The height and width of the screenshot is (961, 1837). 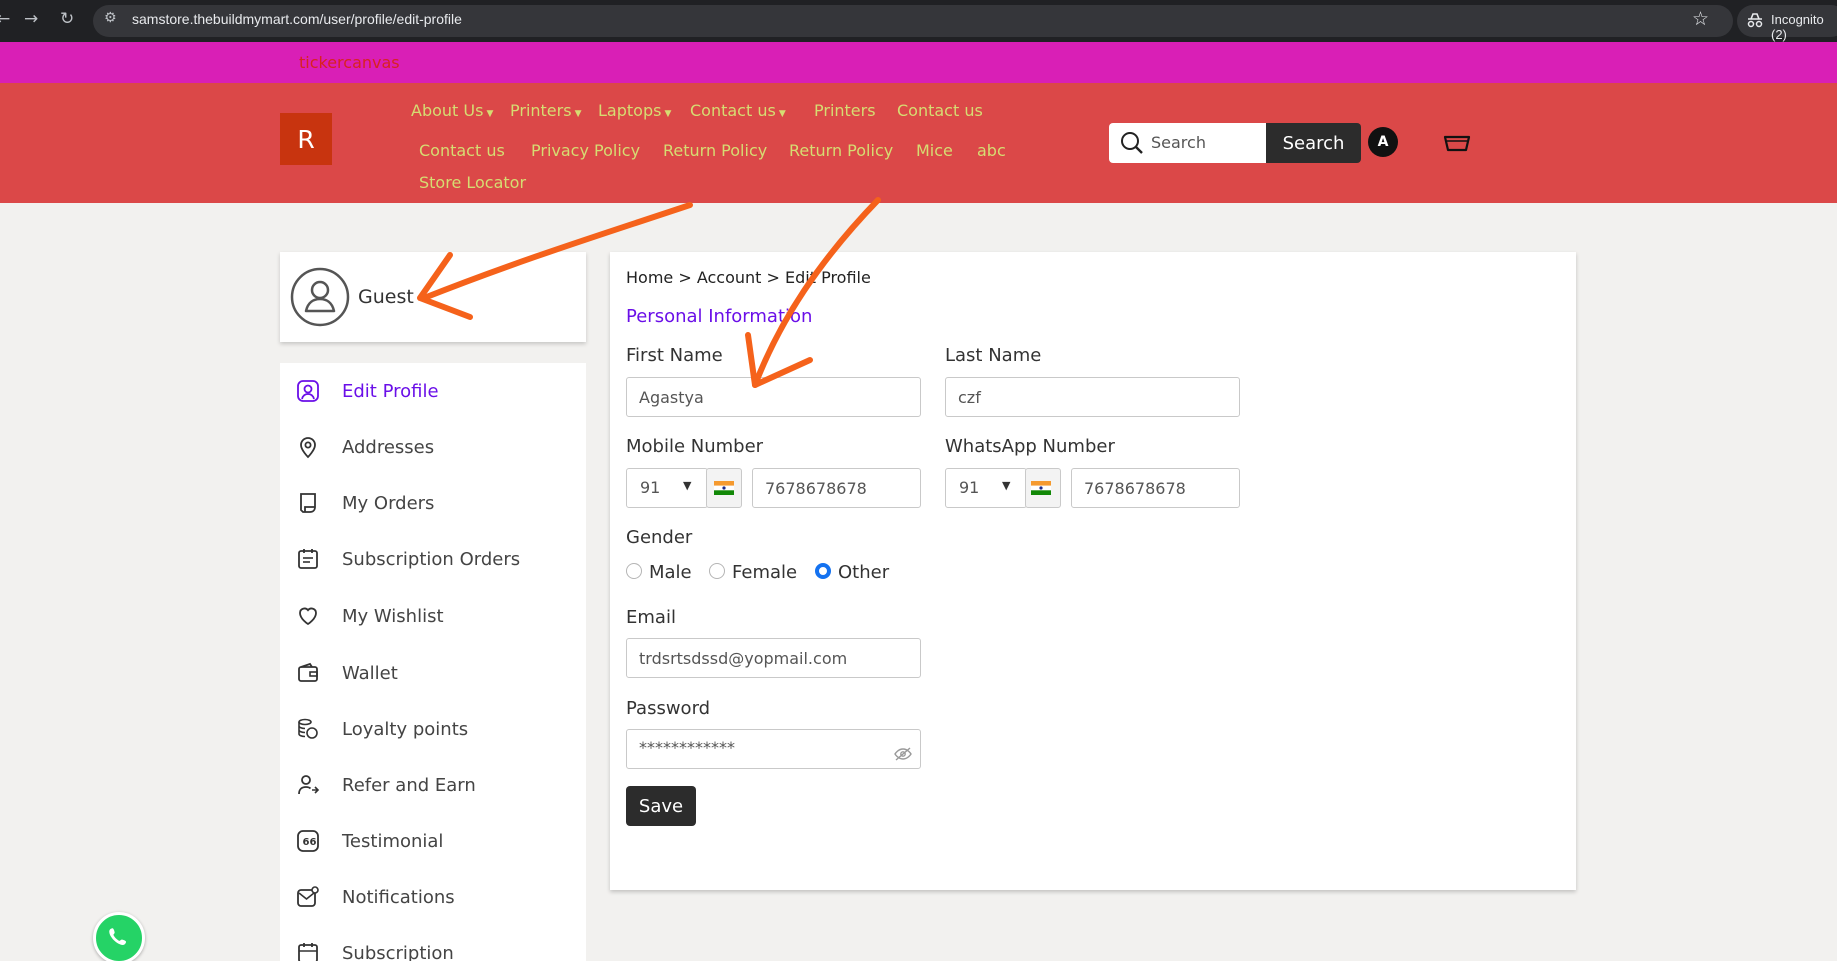 I want to click on wallet-icon, so click(x=308, y=672).